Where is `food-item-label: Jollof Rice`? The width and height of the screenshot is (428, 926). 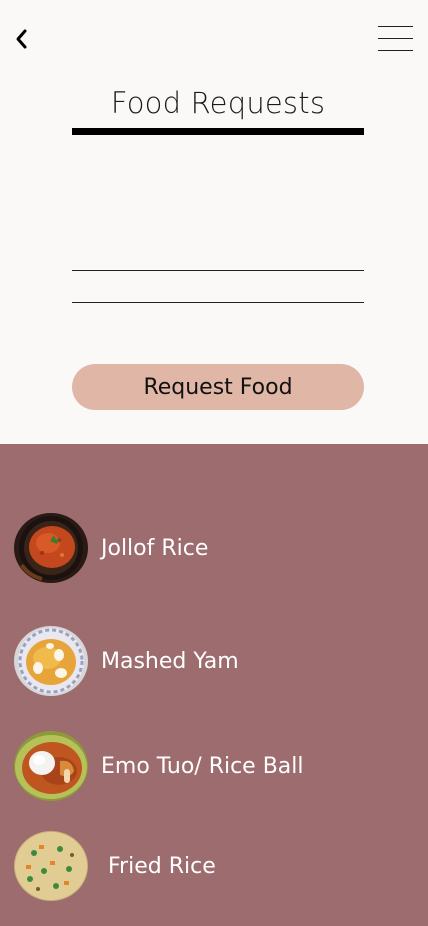
food-item-label: Jollof Rice is located at coordinates (155, 548).